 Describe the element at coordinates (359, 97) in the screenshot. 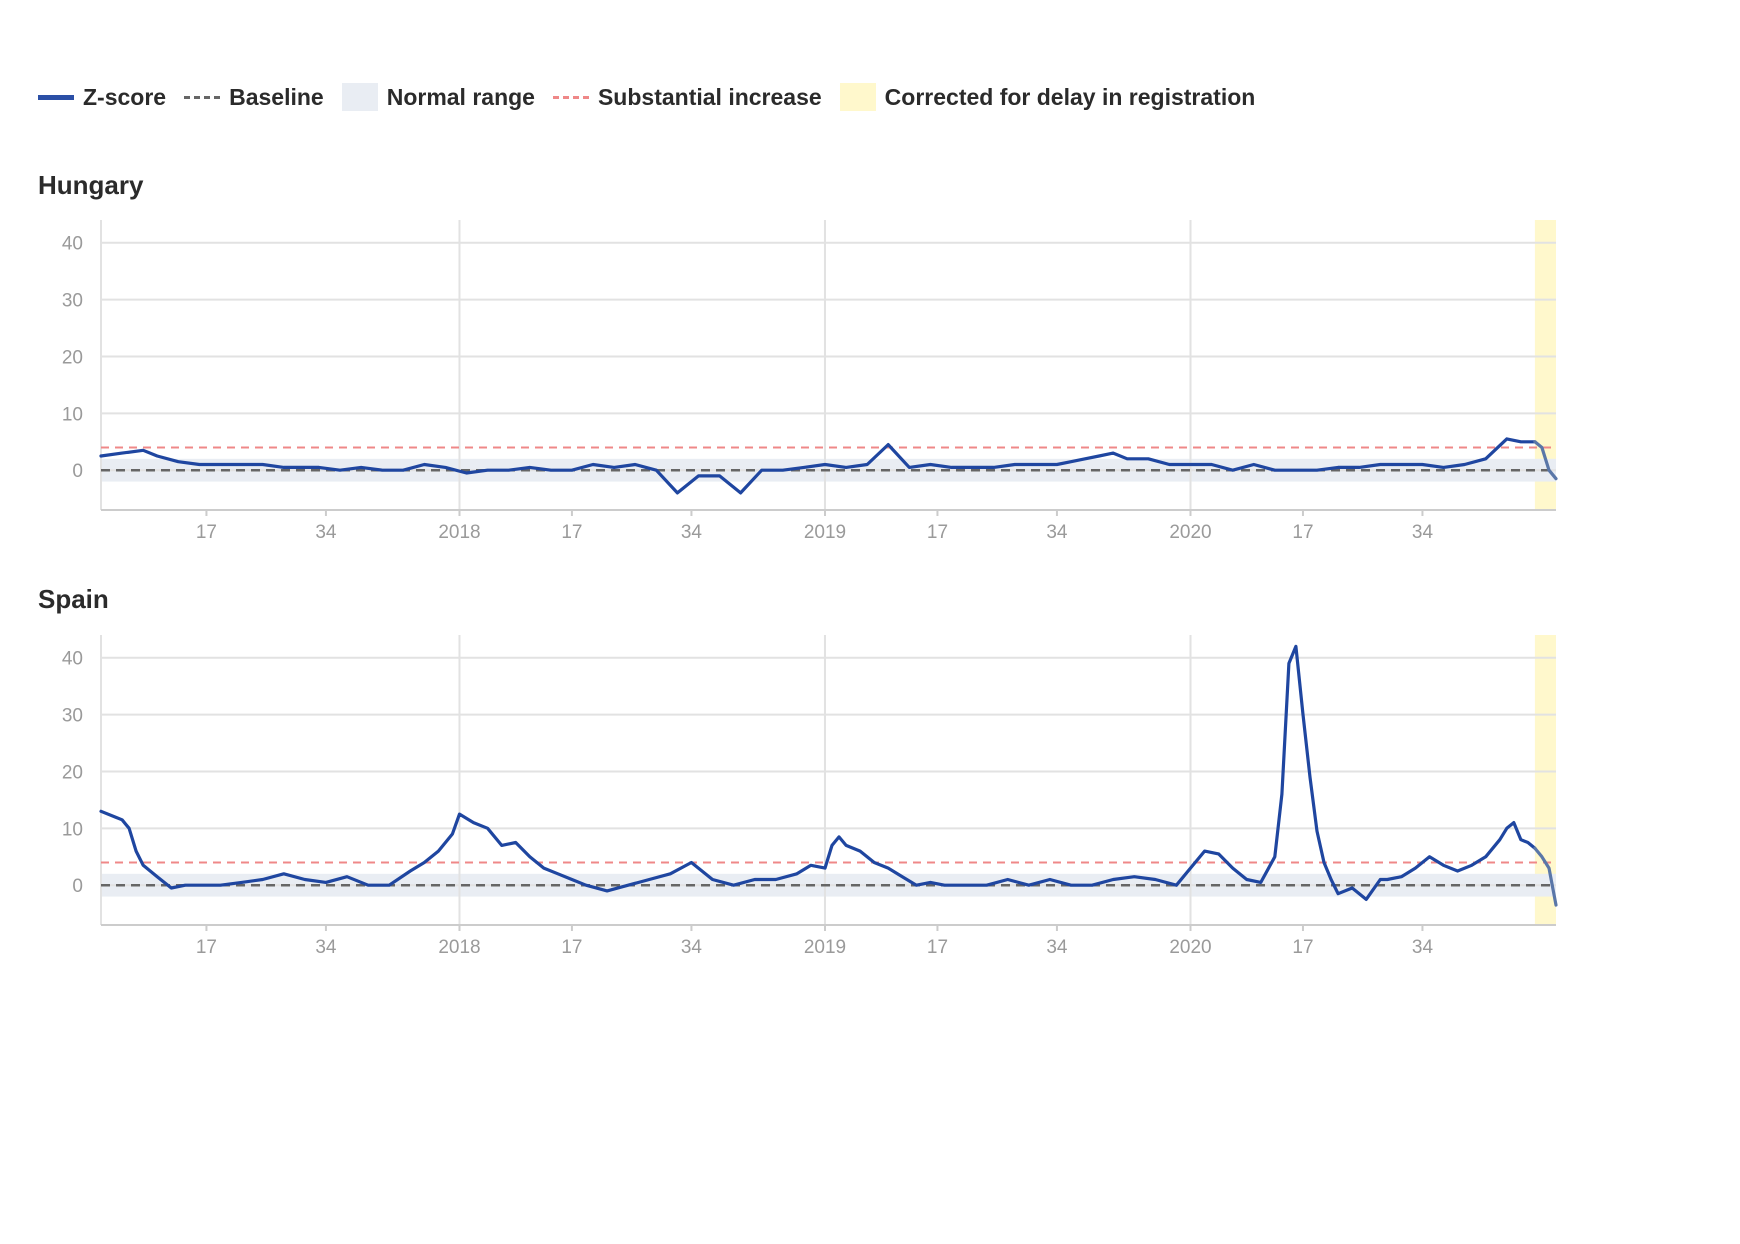

I see `normal-range-swatch` at that location.